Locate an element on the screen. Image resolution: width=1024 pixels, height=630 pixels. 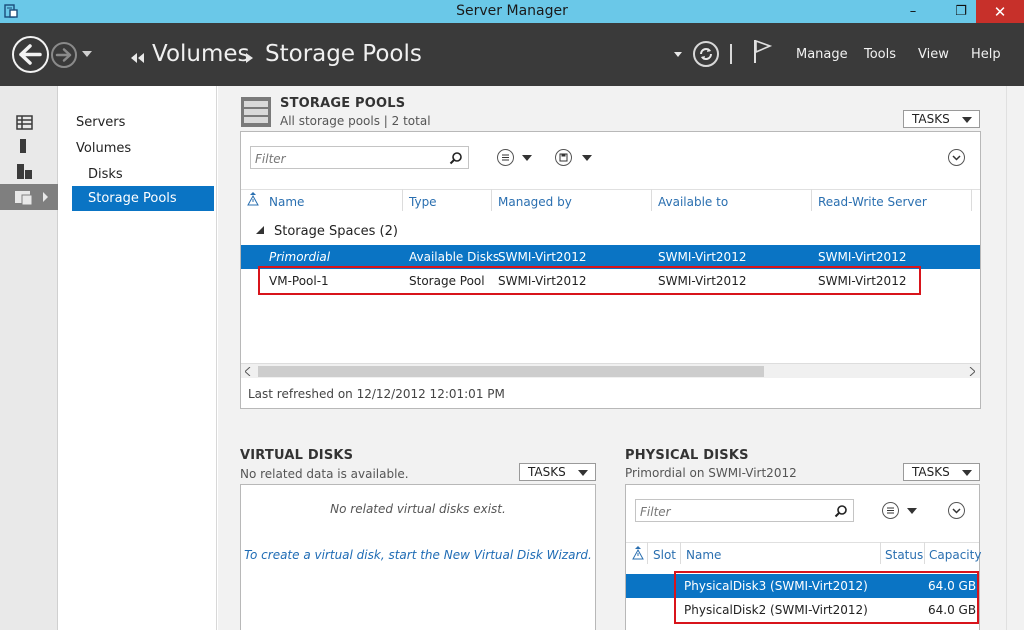
nav-item-servers: Servers is located at coordinates (100, 122).